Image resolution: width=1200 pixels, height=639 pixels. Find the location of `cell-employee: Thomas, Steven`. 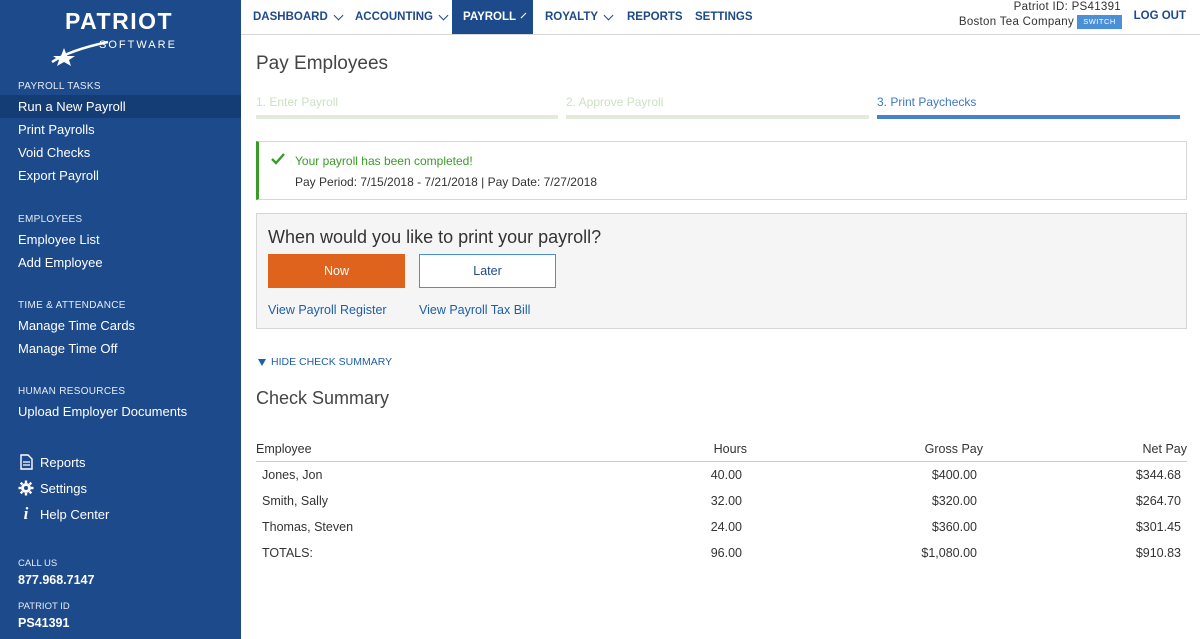

cell-employee: Thomas, Steven is located at coordinates (308, 527).